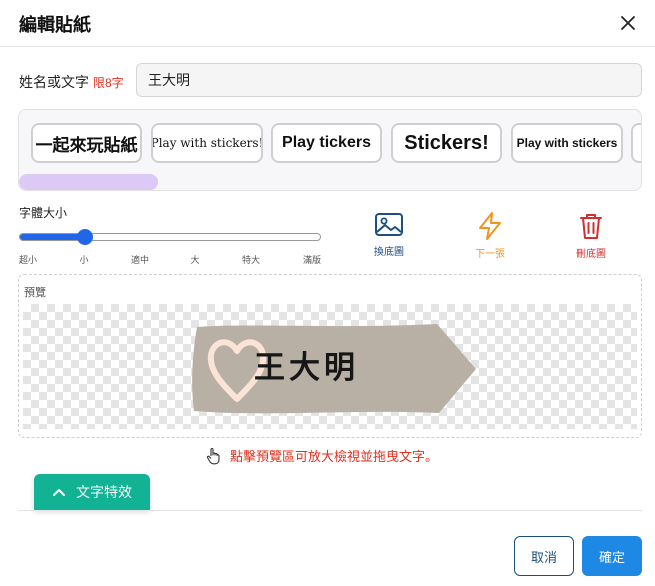  I want to click on font-option: Play tickers, so click(326, 143).